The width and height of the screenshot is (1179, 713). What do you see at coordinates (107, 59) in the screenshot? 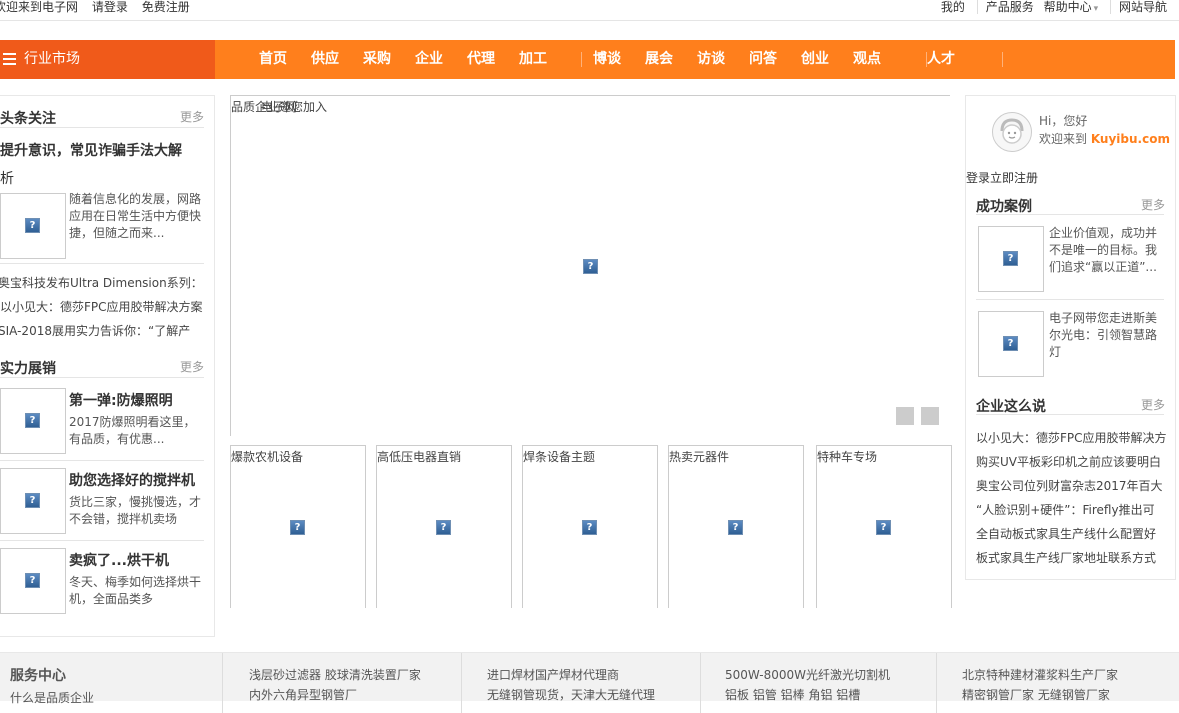
I see `category-menu: 行业市场` at bounding box center [107, 59].